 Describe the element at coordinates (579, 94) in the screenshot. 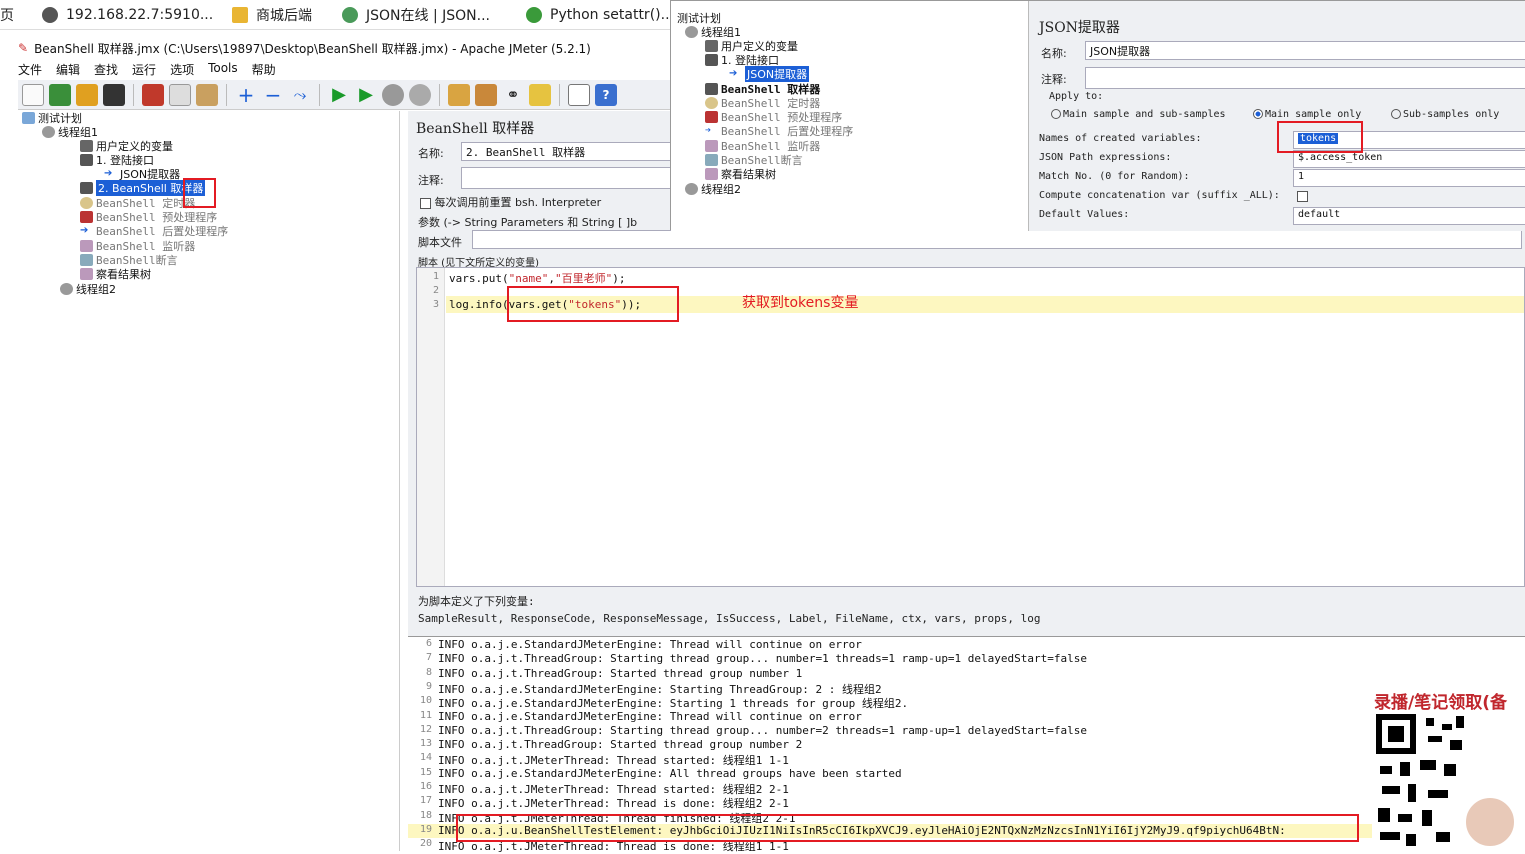

I see `function-helper-icon` at that location.